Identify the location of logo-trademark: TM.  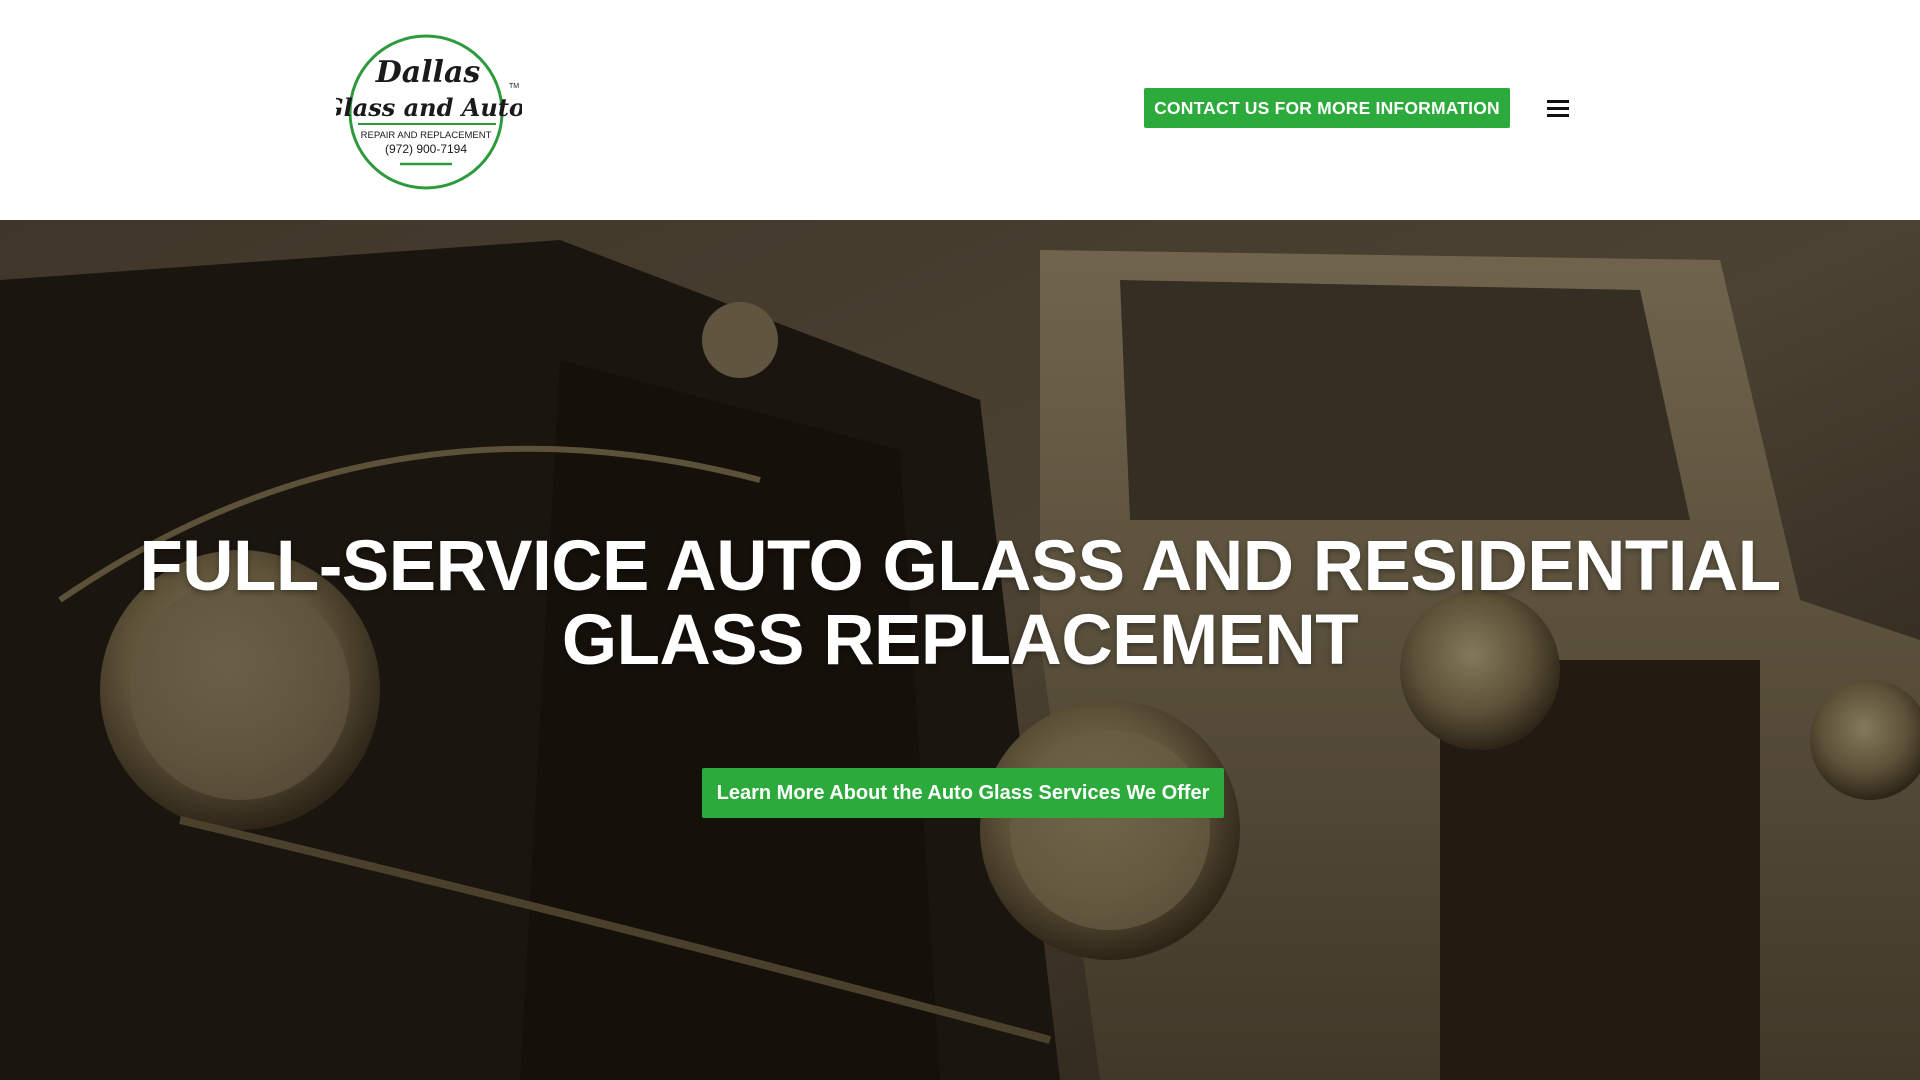
(514, 86).